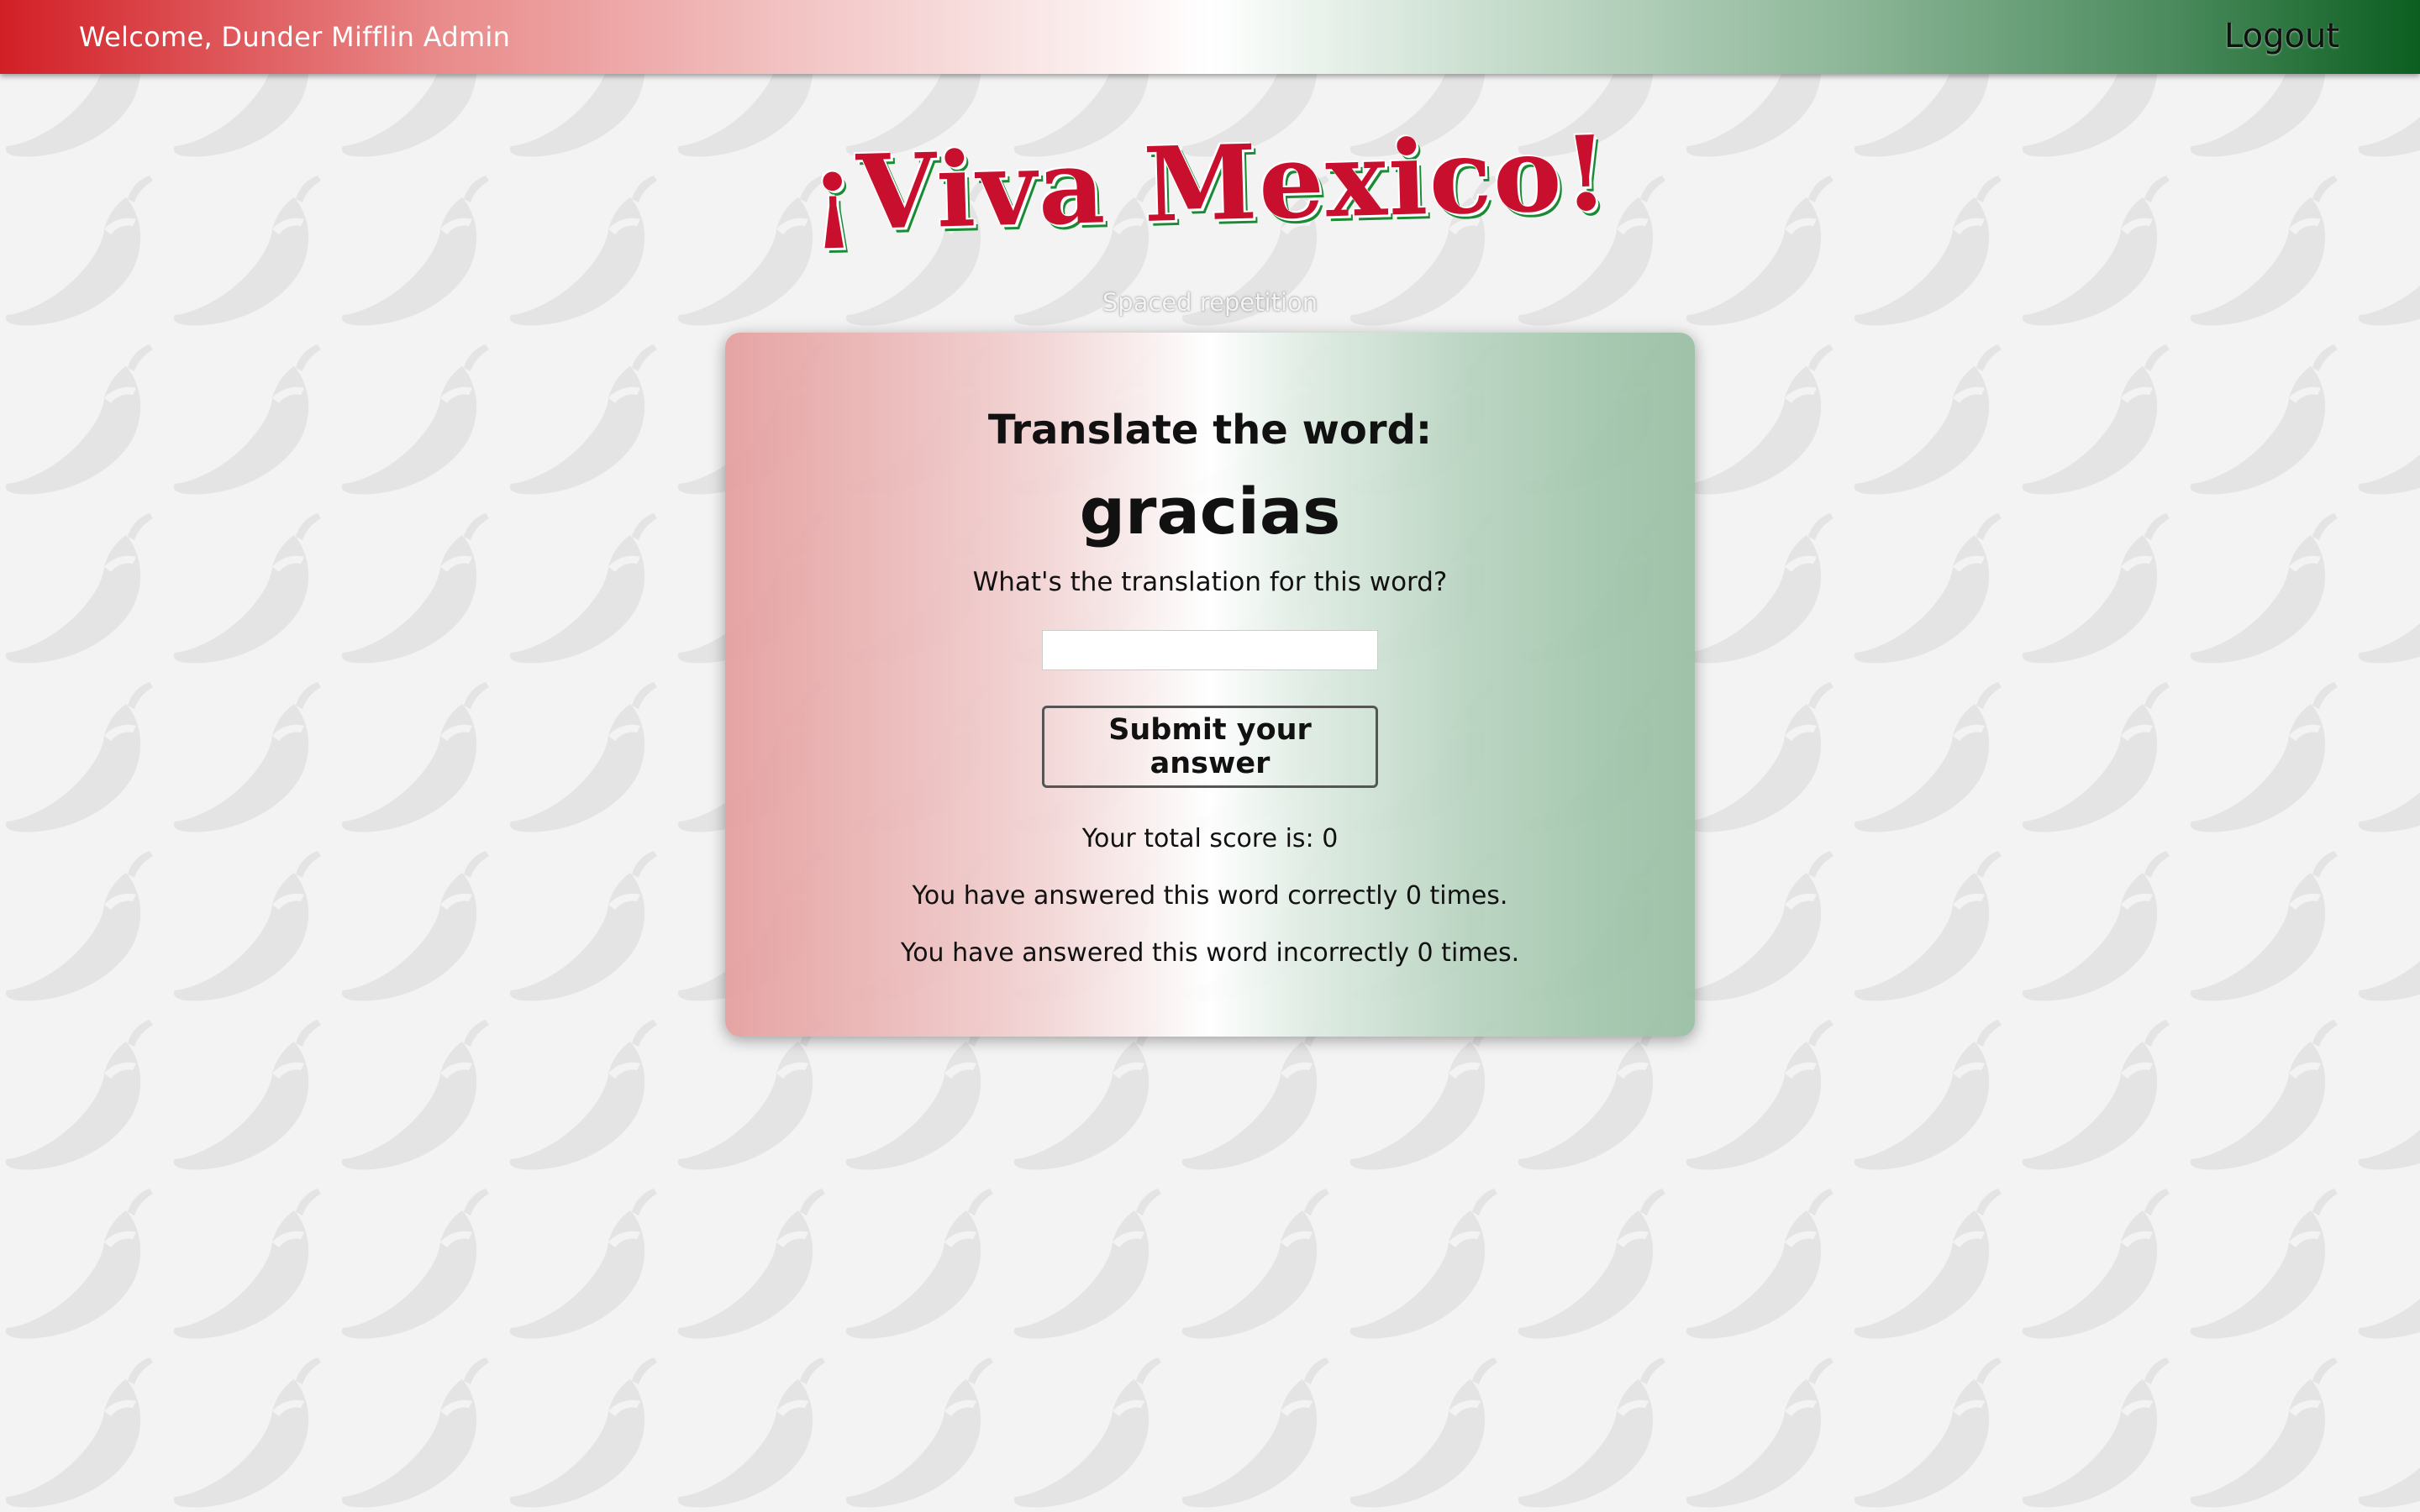 The width and height of the screenshot is (2420, 1512). Describe the element at coordinates (1210, 747) in the screenshot. I see `submit-answer-button: Submit your answer` at that location.